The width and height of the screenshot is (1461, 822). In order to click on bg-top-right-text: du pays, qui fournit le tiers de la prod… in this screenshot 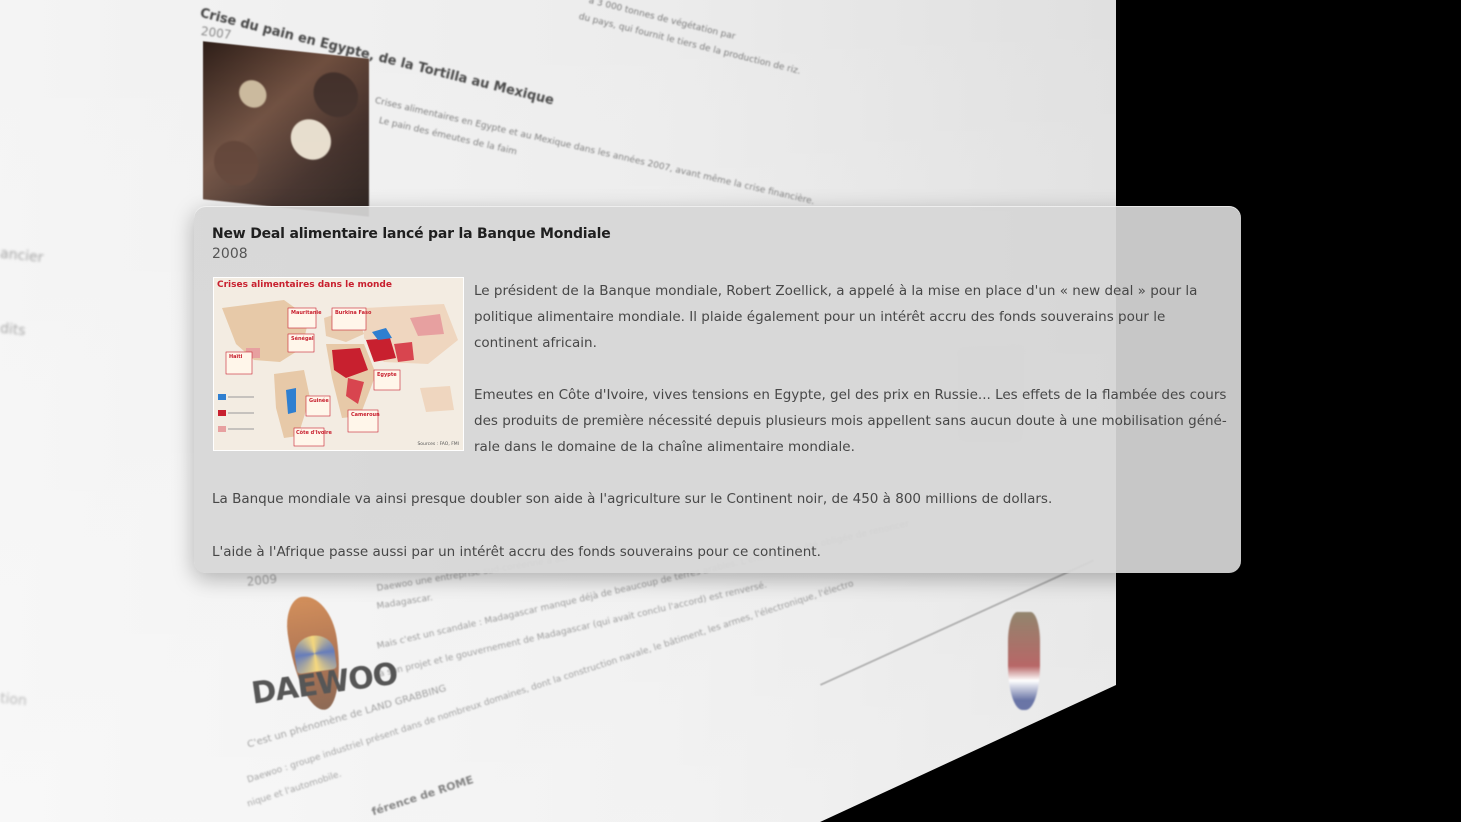, I will do `click(689, 44)`.